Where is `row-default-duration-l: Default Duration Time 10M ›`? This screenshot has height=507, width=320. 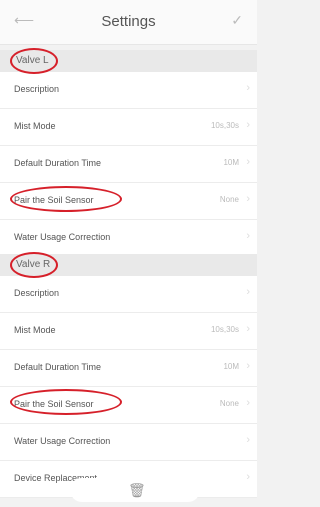
row-default-duration-l: Default Duration Time 10M › is located at coordinates (128, 164).